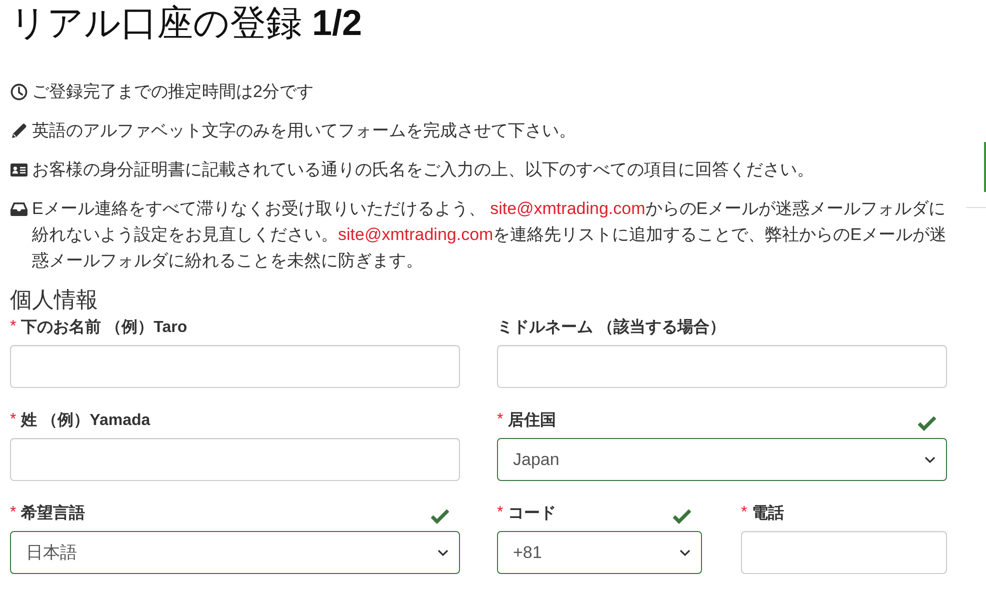  Describe the element at coordinates (768, 513) in the screenshot. I see `field-label: 電話` at that location.